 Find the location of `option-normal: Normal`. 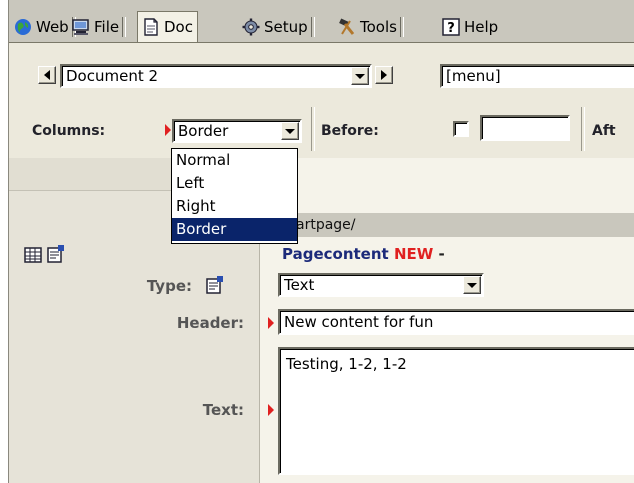

option-normal: Normal is located at coordinates (234, 160).